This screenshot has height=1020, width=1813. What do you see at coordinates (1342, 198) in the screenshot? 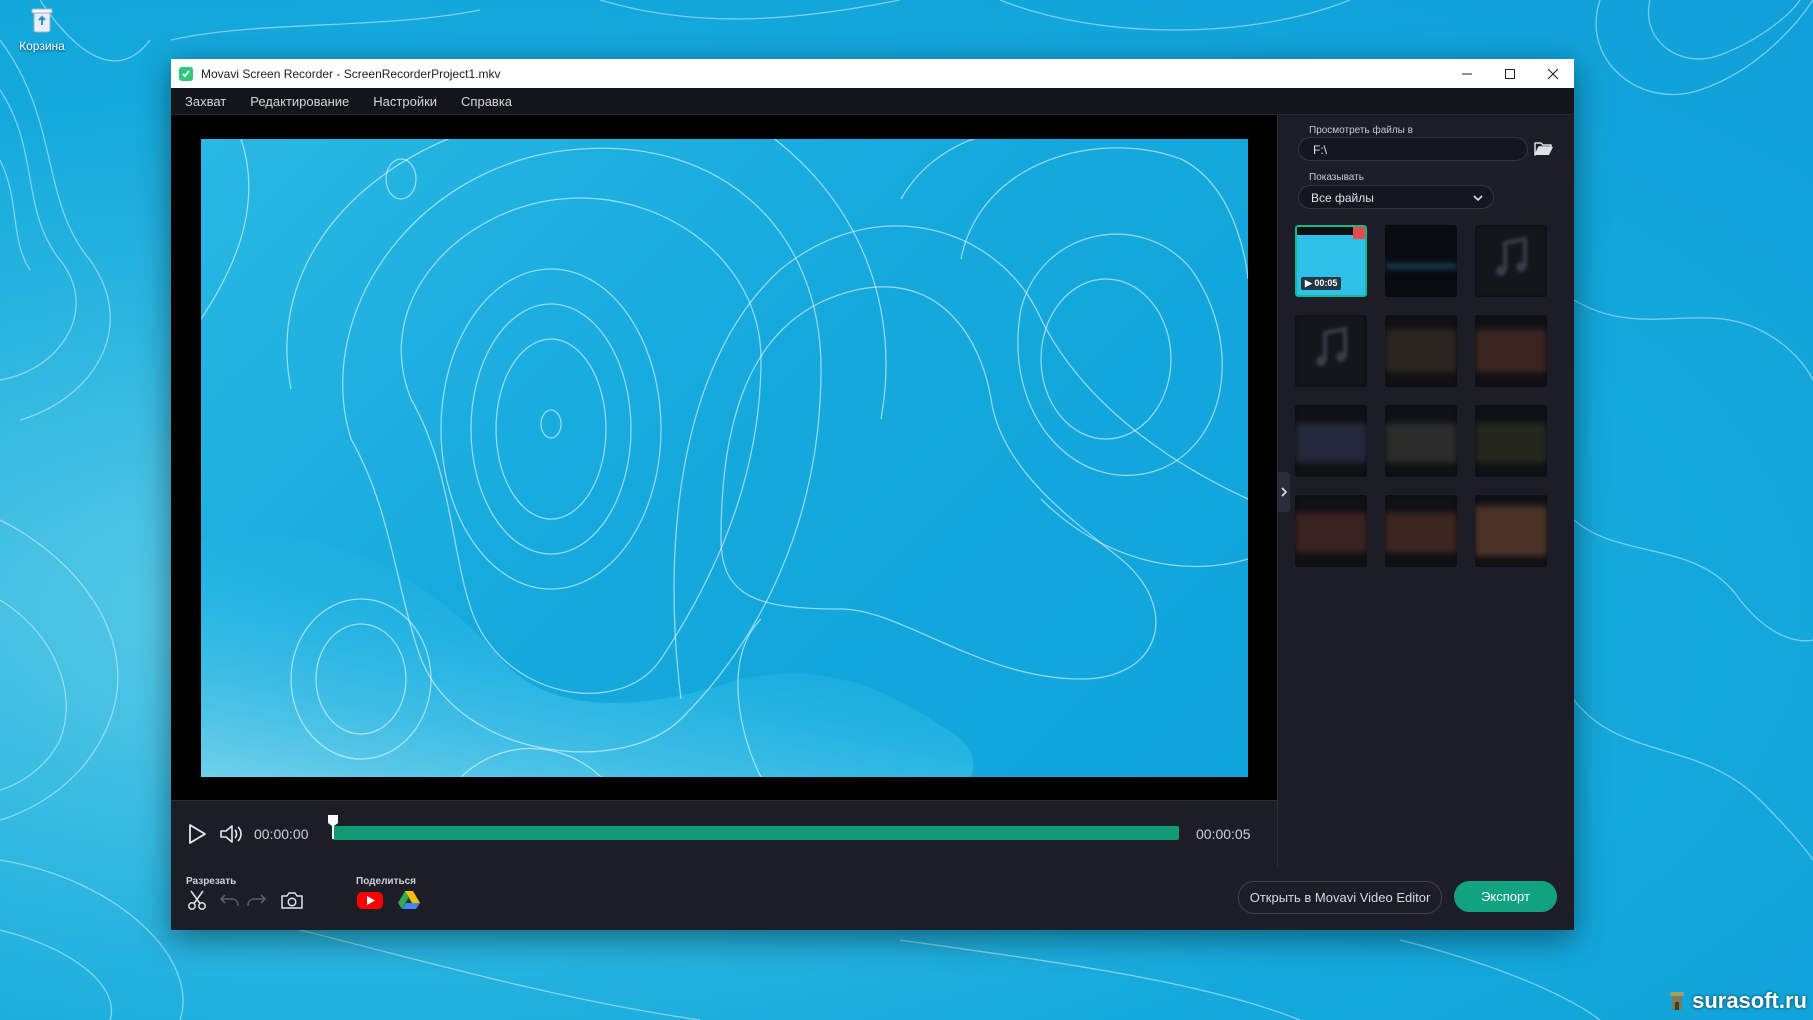
I see `file-type-value: Все файлы` at bounding box center [1342, 198].